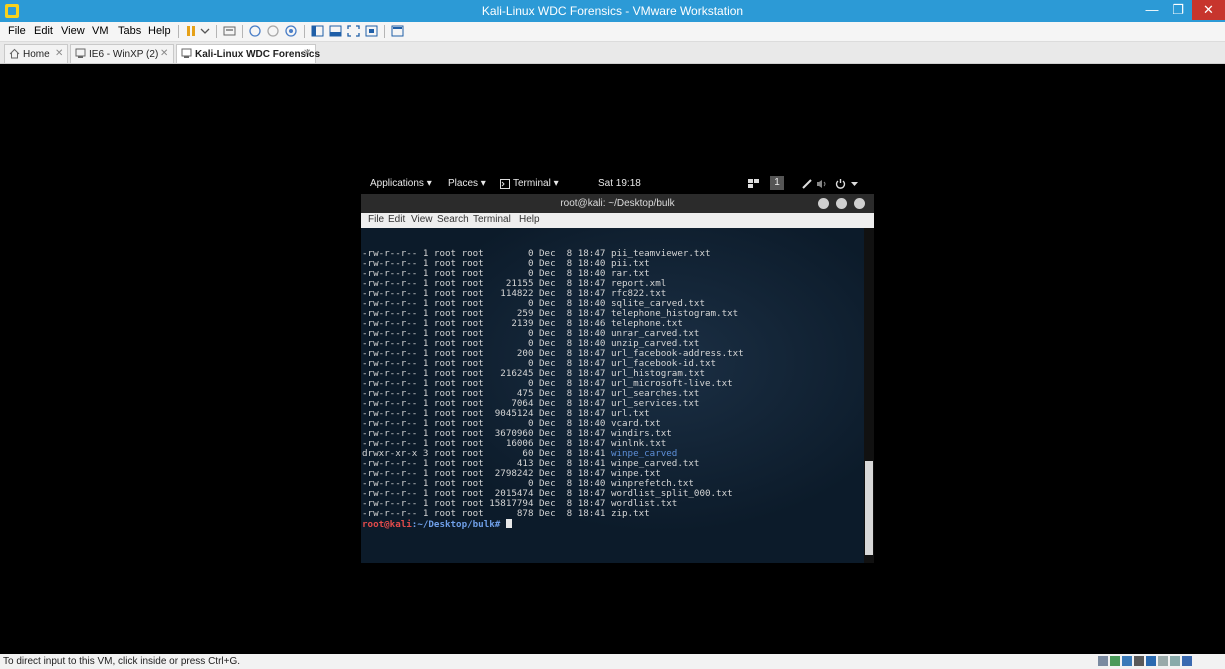 The image size is (1225, 669). Describe the element at coordinates (376, 219) in the screenshot. I see `terminal-menu-file: File` at that location.